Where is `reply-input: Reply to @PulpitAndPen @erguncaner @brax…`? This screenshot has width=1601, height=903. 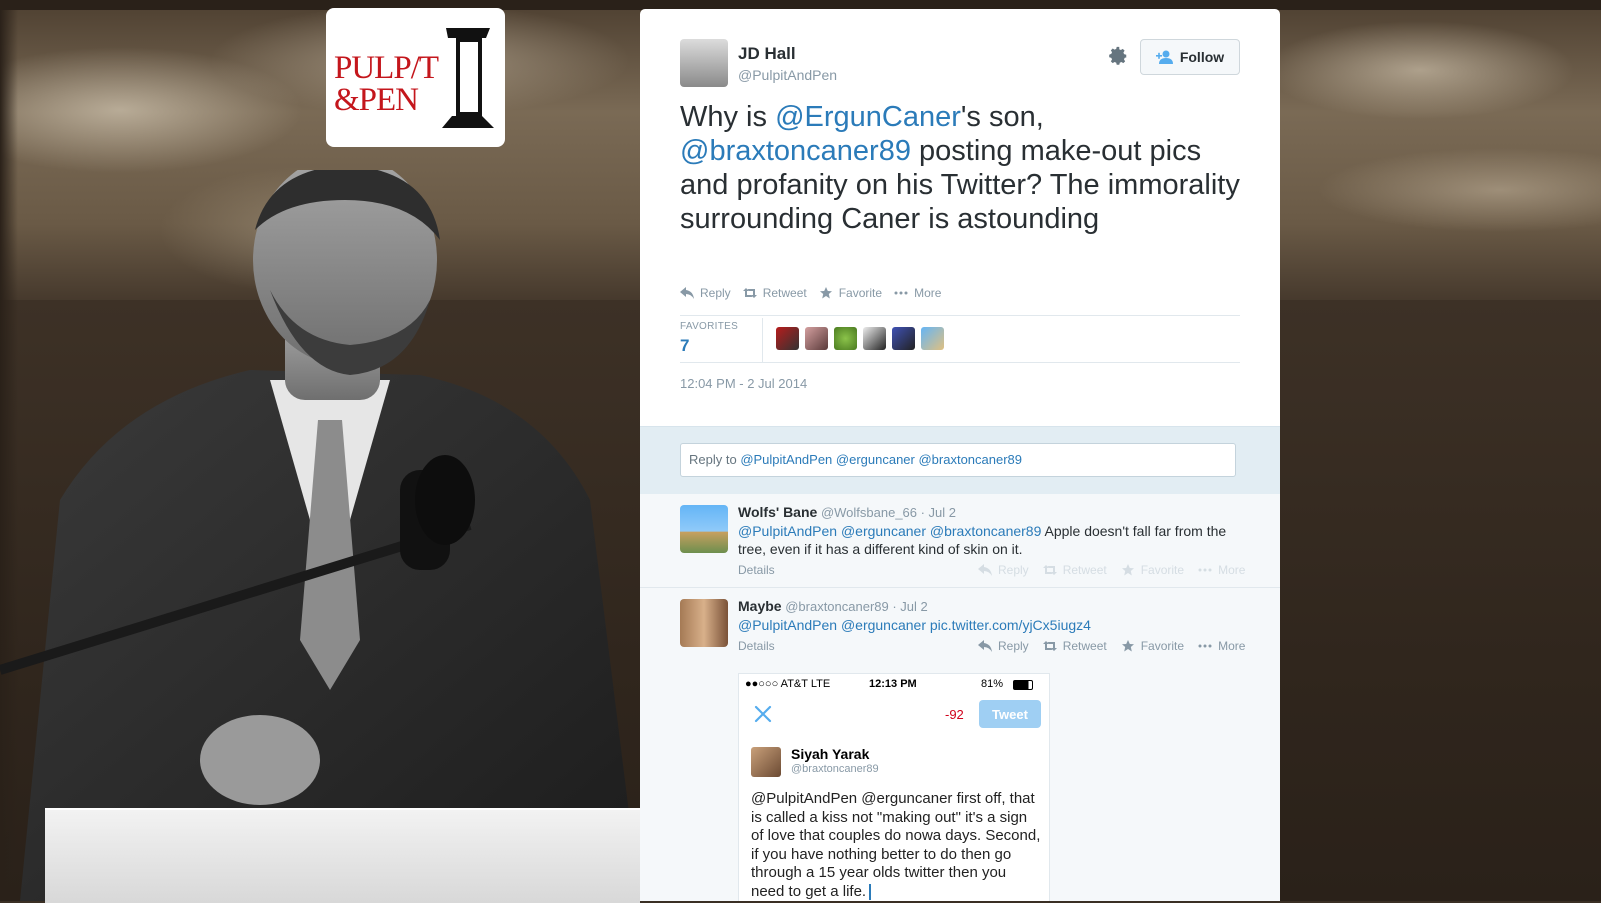
reply-input: Reply to @PulpitAndPen @erguncaner @brax… is located at coordinates (958, 460).